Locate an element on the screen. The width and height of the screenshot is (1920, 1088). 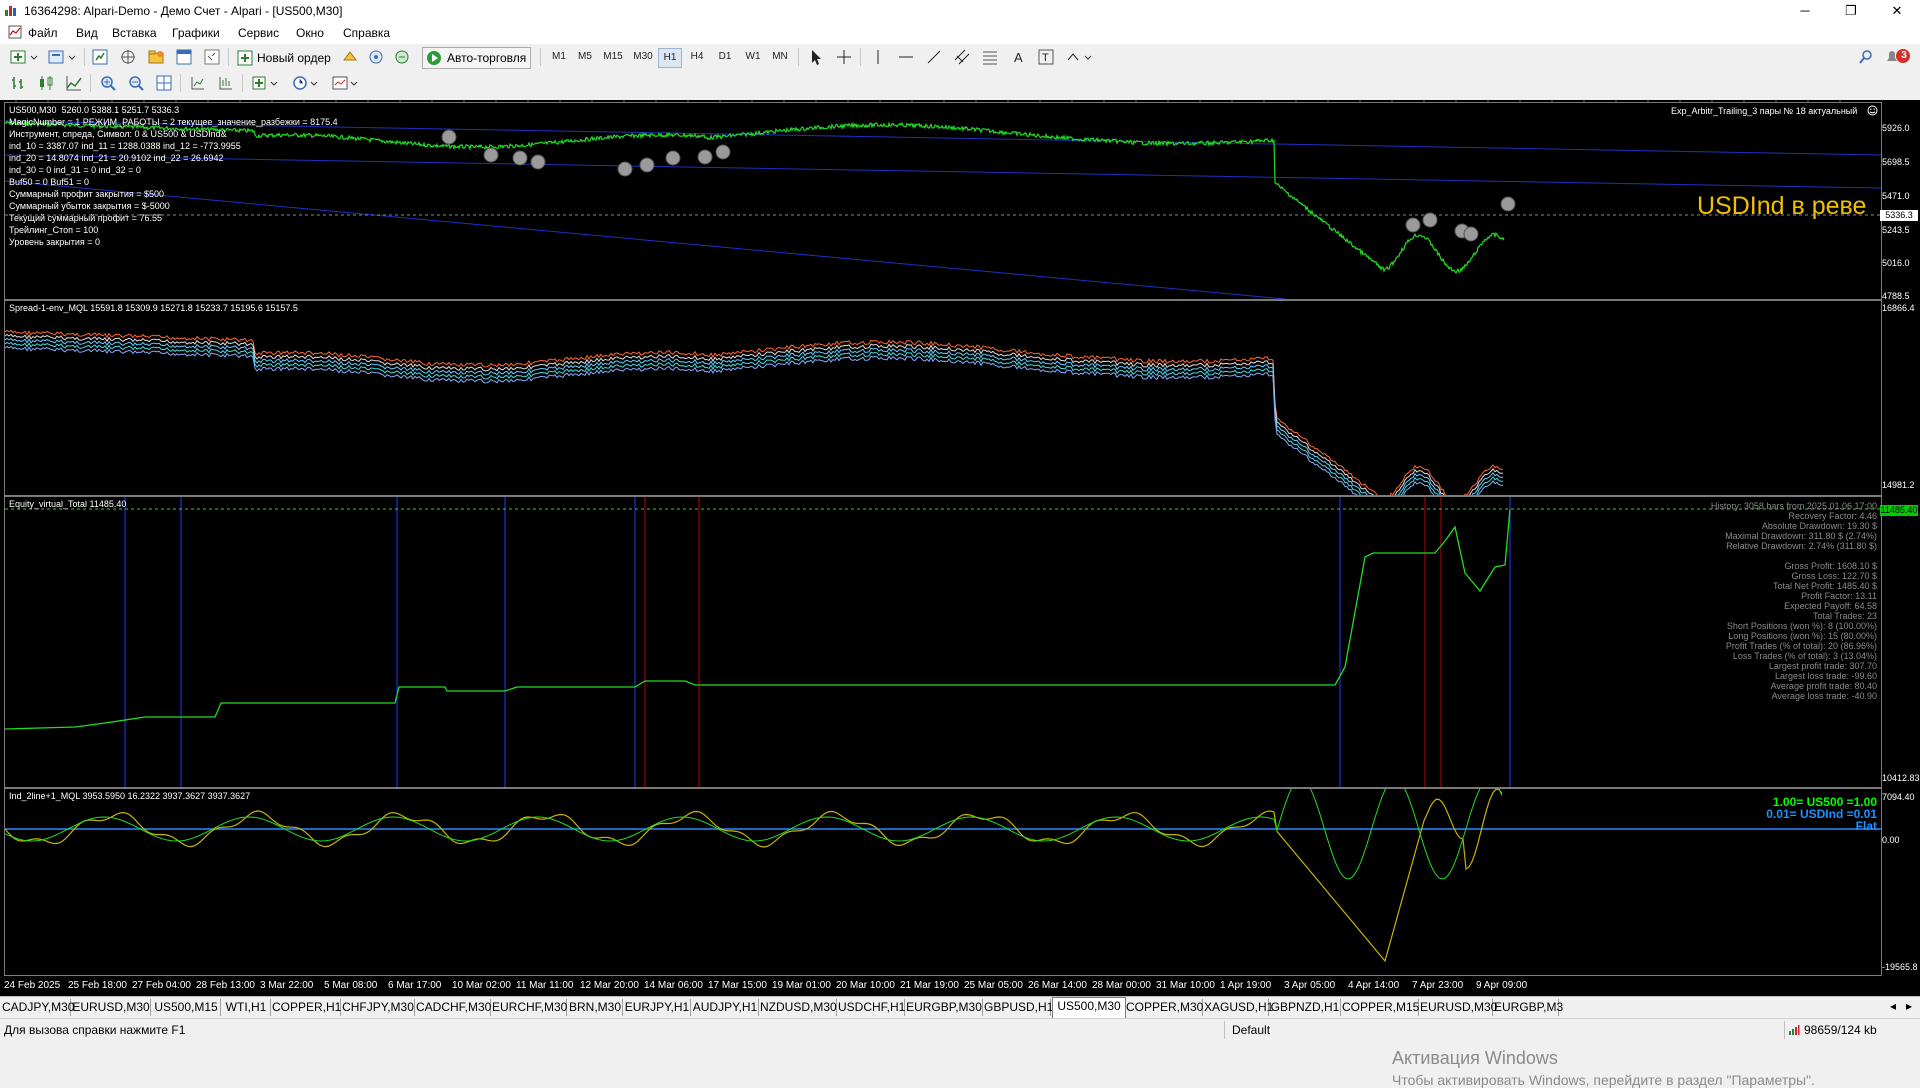
tab-scroll-right-icon: ▸ is located at coordinates (1909, 1006).